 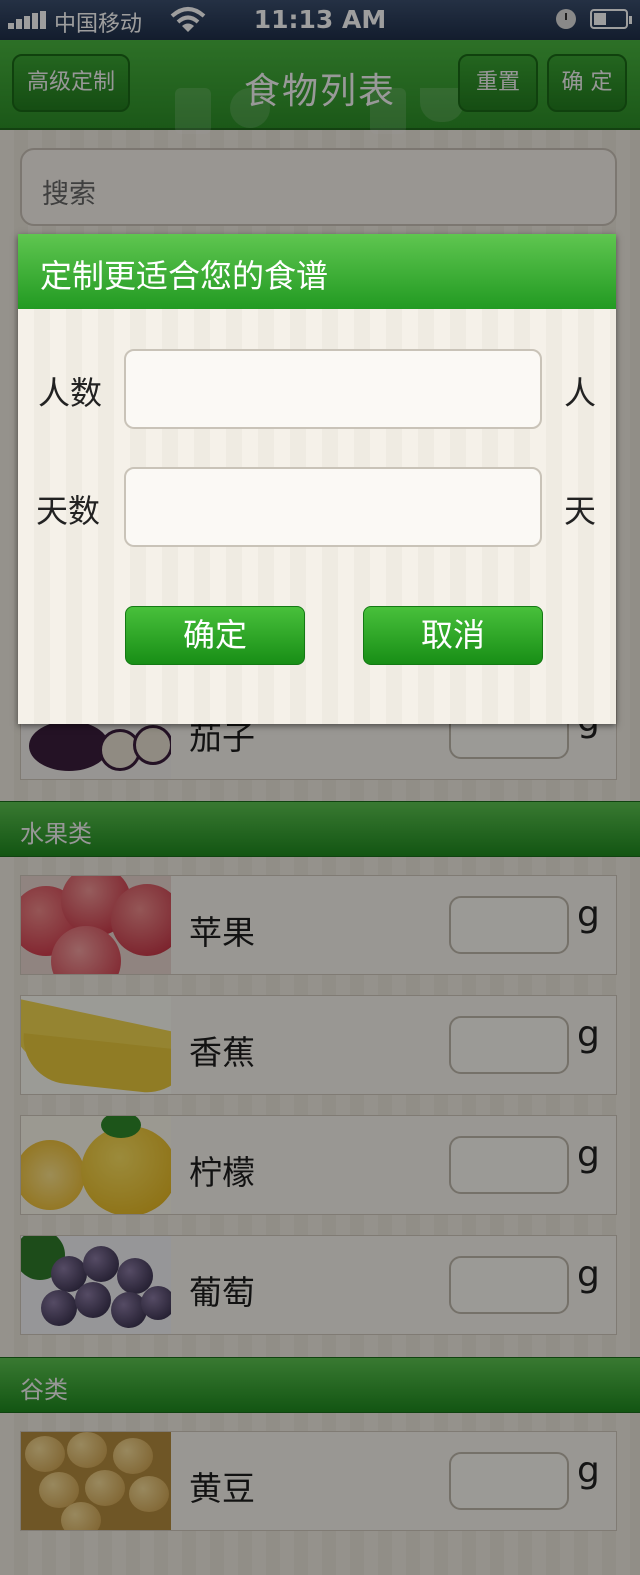 What do you see at coordinates (453, 635) in the screenshot?
I see `dialog-cancel-button: 取消` at bounding box center [453, 635].